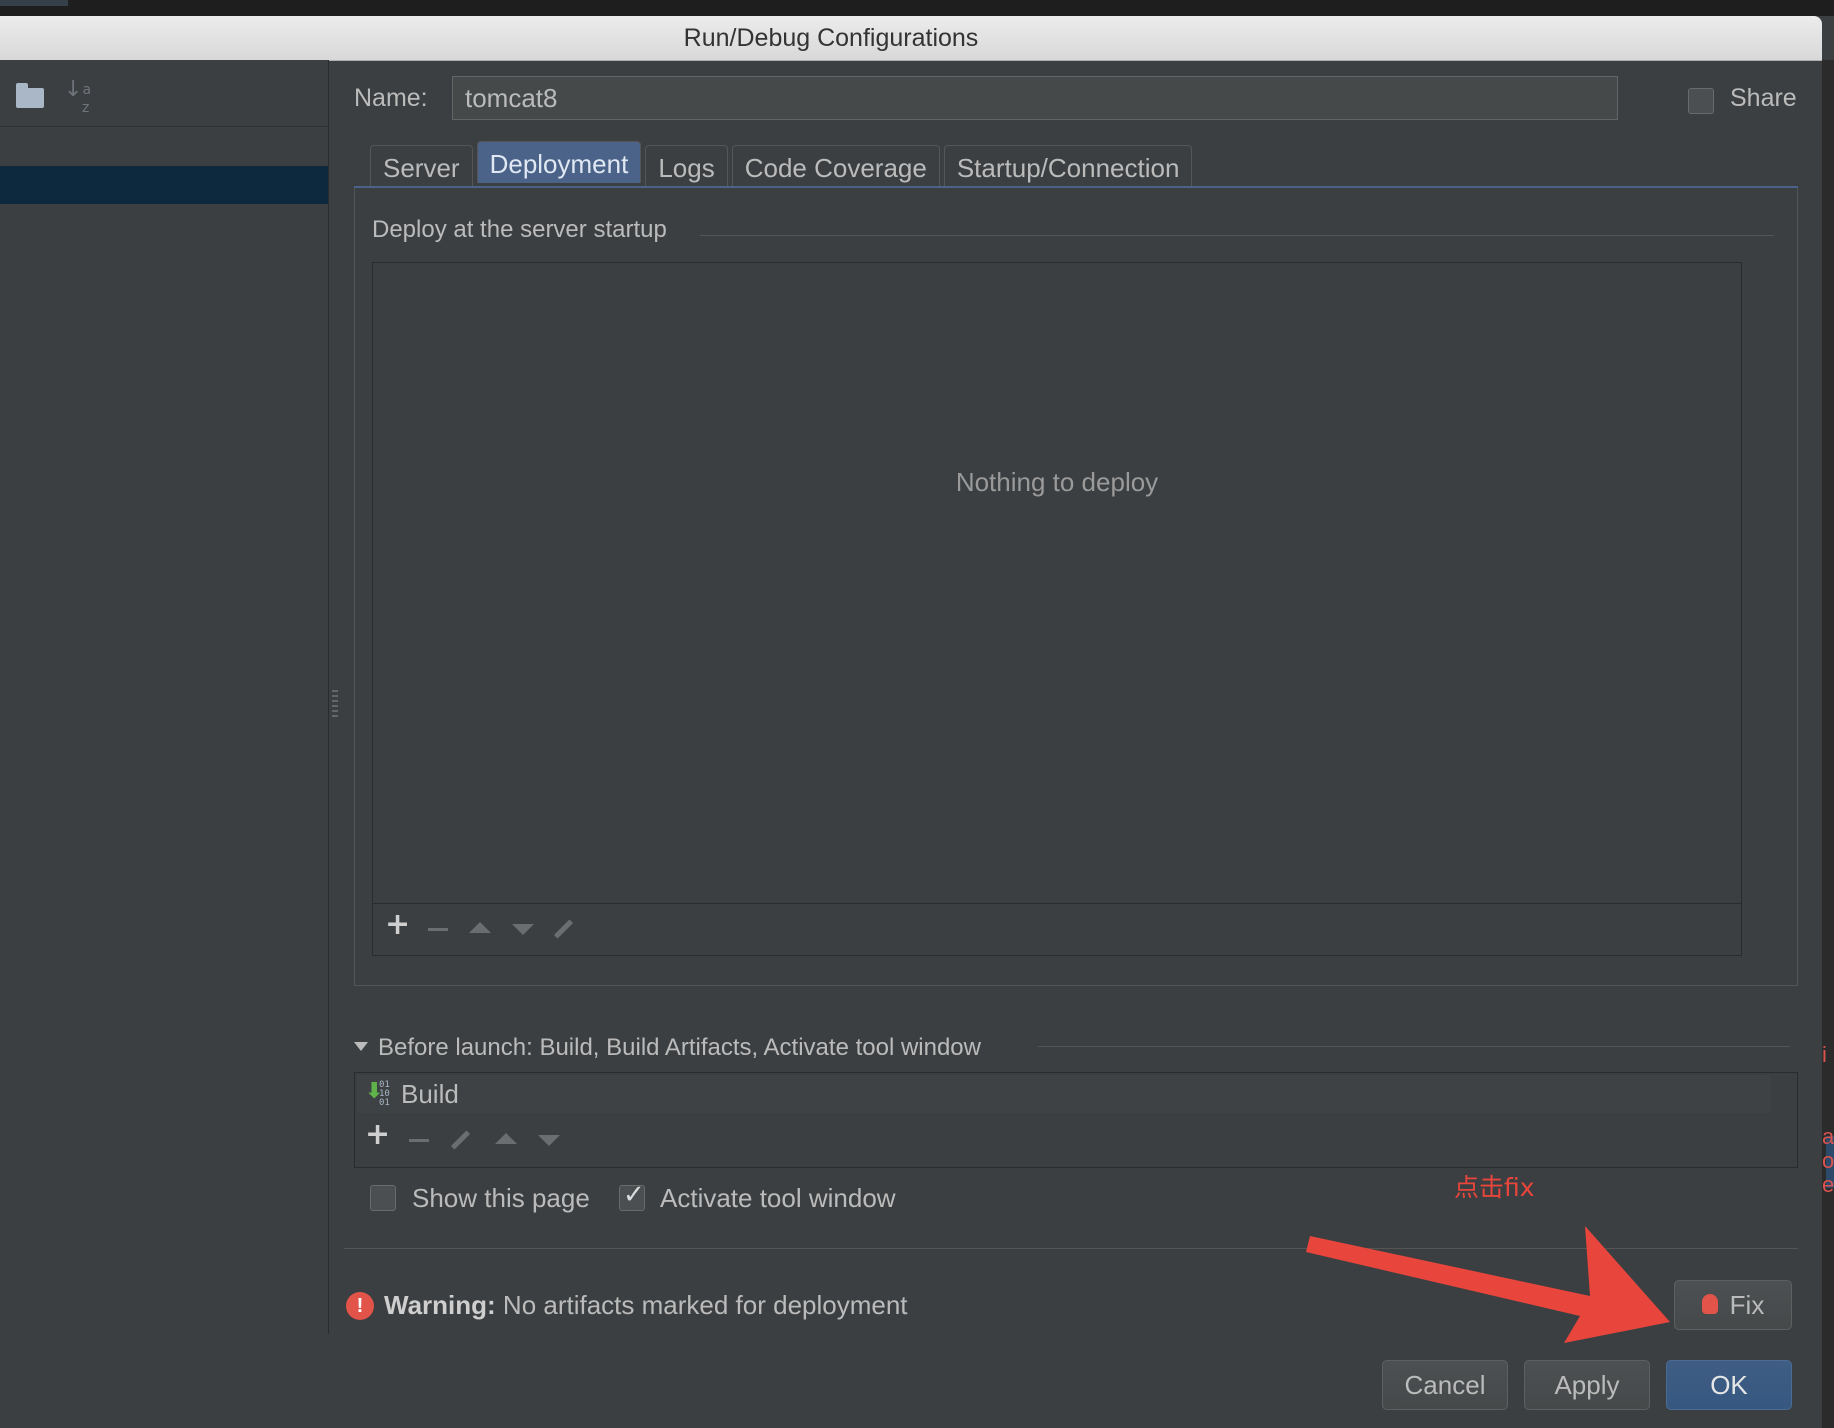  I want to click on empty-list-text: Nothing to deploy, so click(1057, 482).